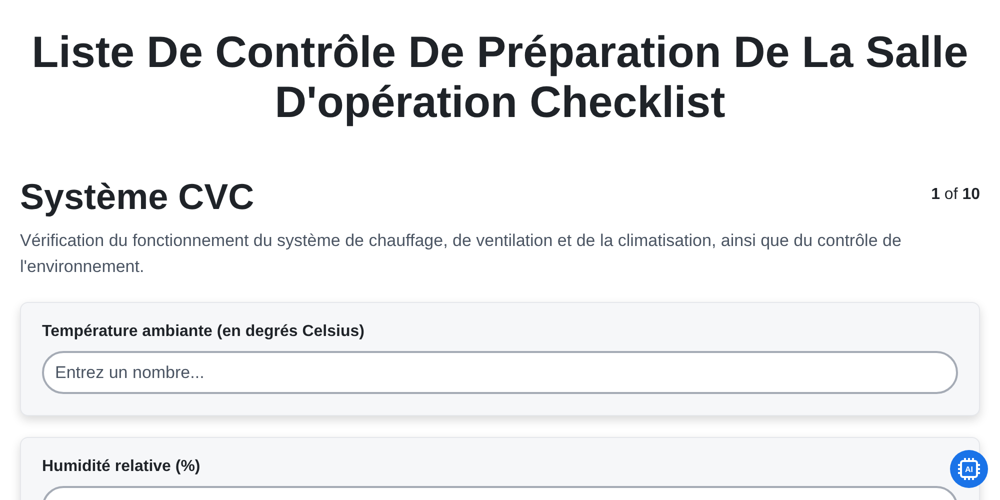  What do you see at coordinates (969, 469) in the screenshot?
I see `chip-icon` at bounding box center [969, 469].